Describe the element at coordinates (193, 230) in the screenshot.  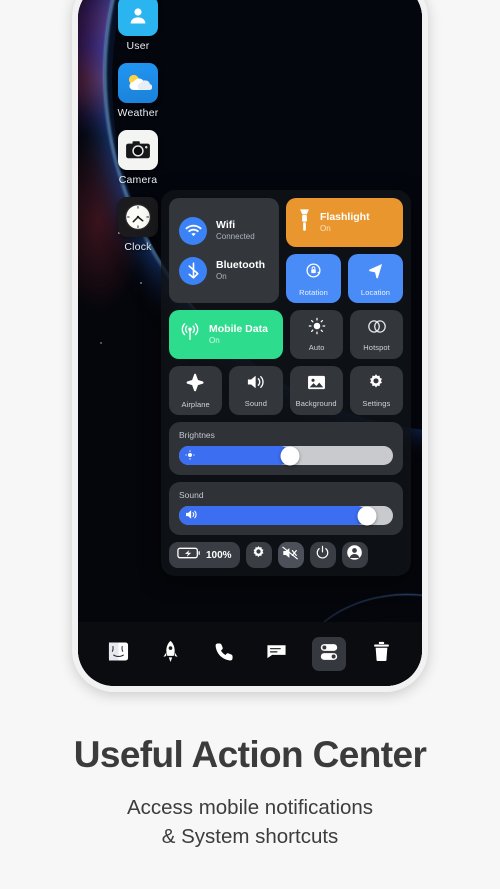
I see `wifi-icon` at that location.